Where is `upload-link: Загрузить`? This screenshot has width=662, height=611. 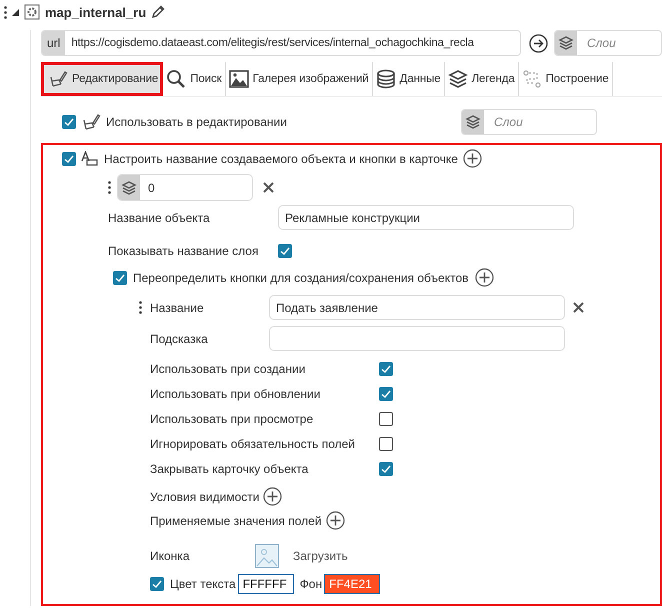 upload-link: Загрузить is located at coordinates (320, 556).